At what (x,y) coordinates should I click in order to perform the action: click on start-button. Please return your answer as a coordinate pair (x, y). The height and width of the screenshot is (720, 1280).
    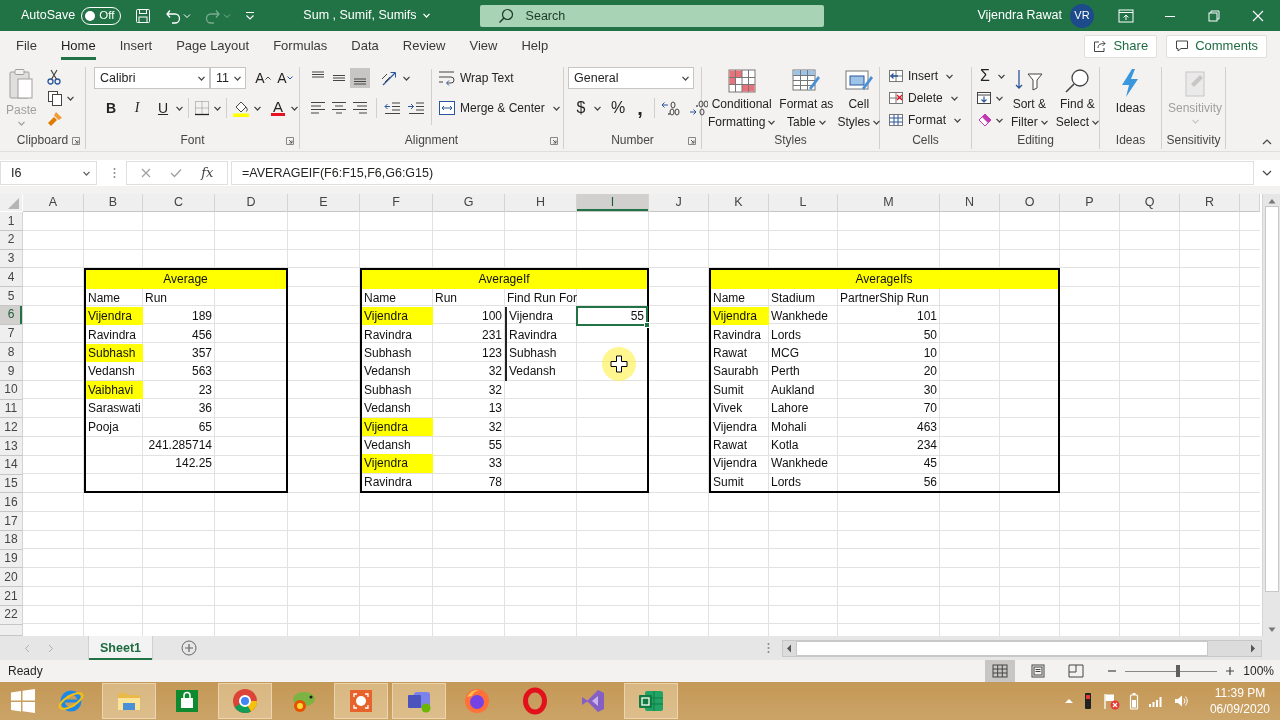
    Looking at the image, I should click on (23, 701).